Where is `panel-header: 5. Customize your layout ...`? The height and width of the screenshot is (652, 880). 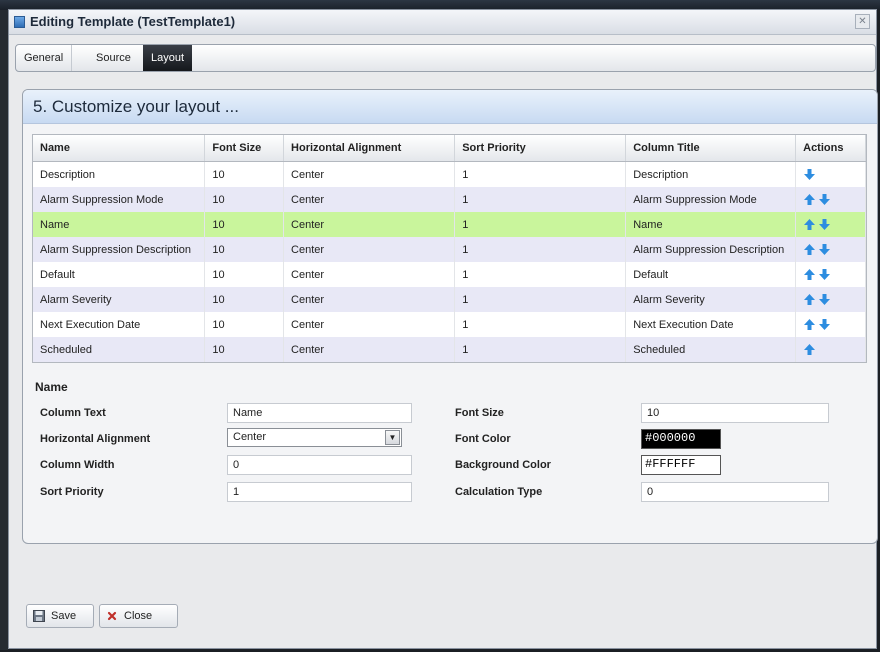
panel-header: 5. Customize your layout ... is located at coordinates (450, 107).